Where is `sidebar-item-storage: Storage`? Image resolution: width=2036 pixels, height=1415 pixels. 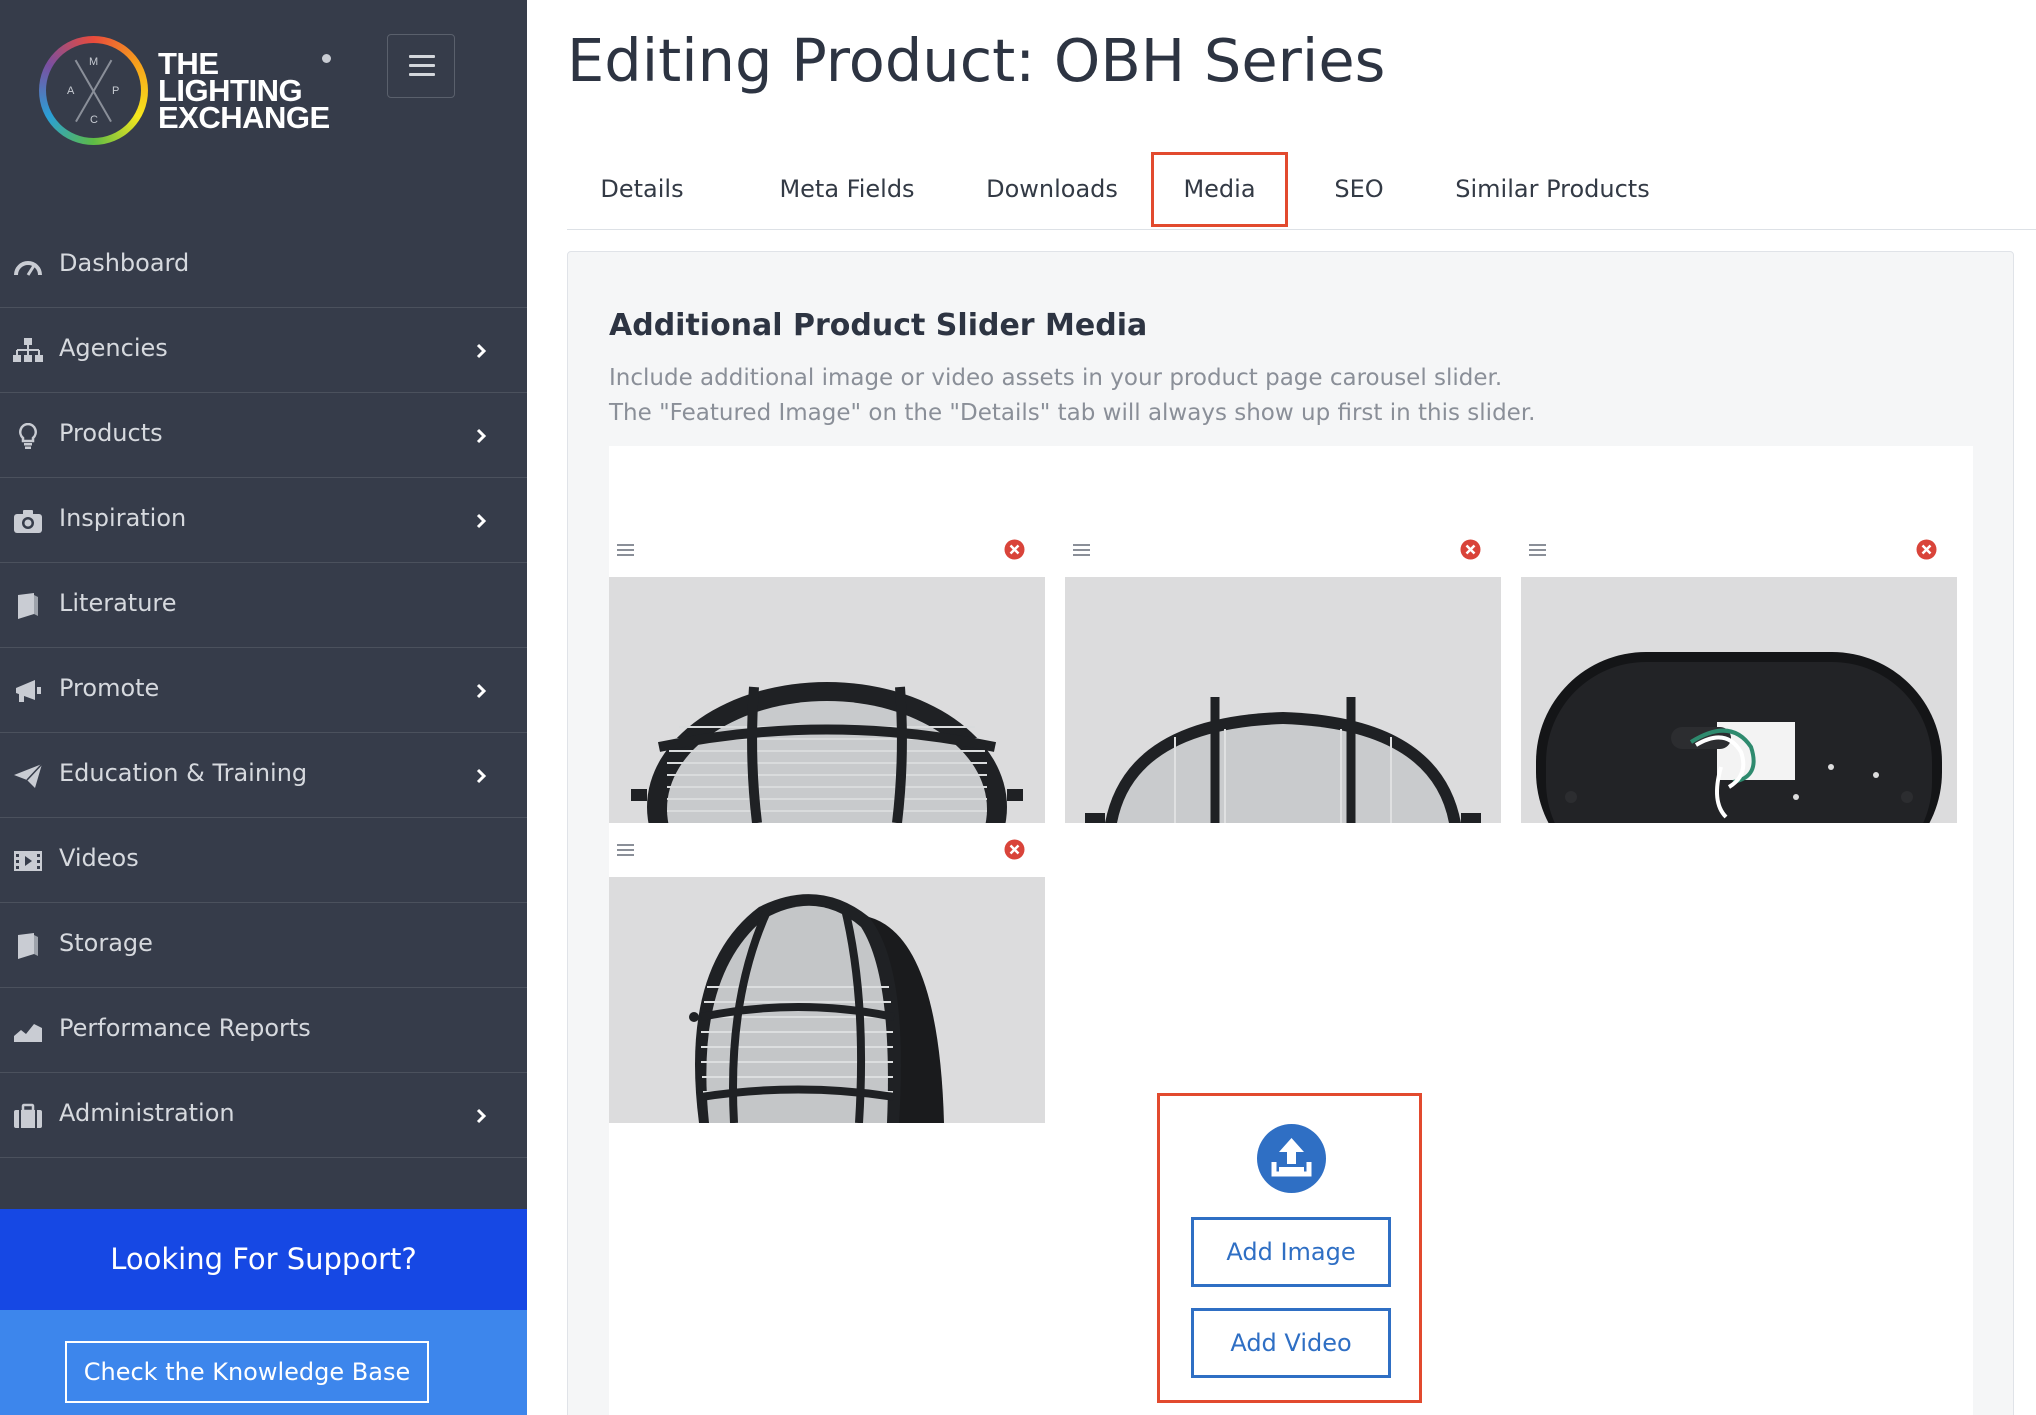 sidebar-item-storage: Storage is located at coordinates (263, 945).